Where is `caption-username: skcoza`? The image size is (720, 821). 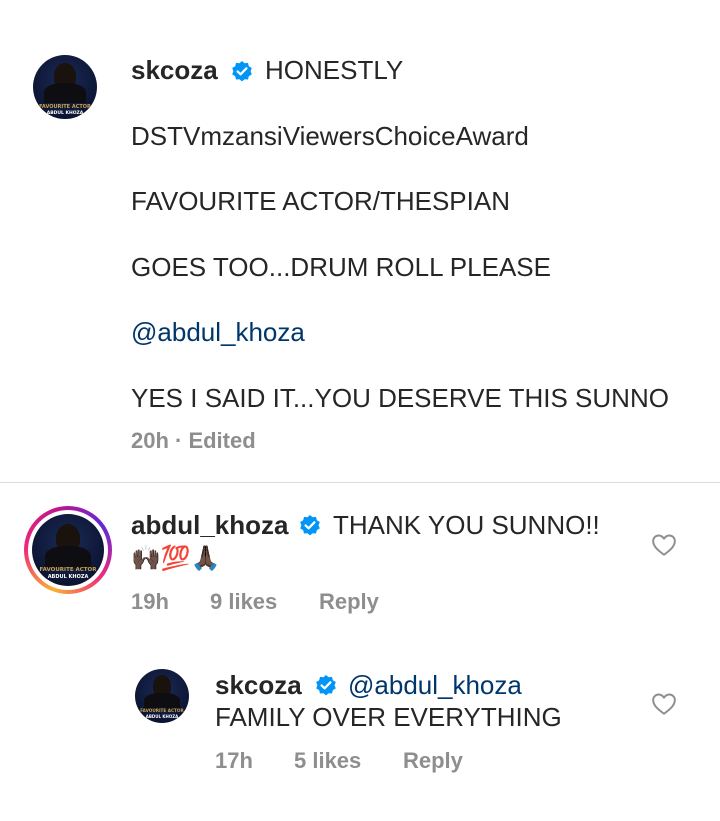 caption-username: skcoza is located at coordinates (174, 70).